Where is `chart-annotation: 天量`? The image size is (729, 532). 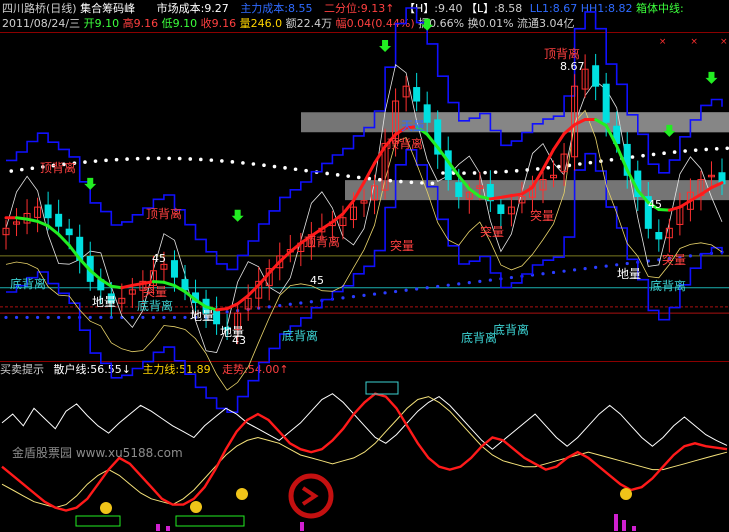
chart-annotation: 天量 is located at coordinates (413, 126).